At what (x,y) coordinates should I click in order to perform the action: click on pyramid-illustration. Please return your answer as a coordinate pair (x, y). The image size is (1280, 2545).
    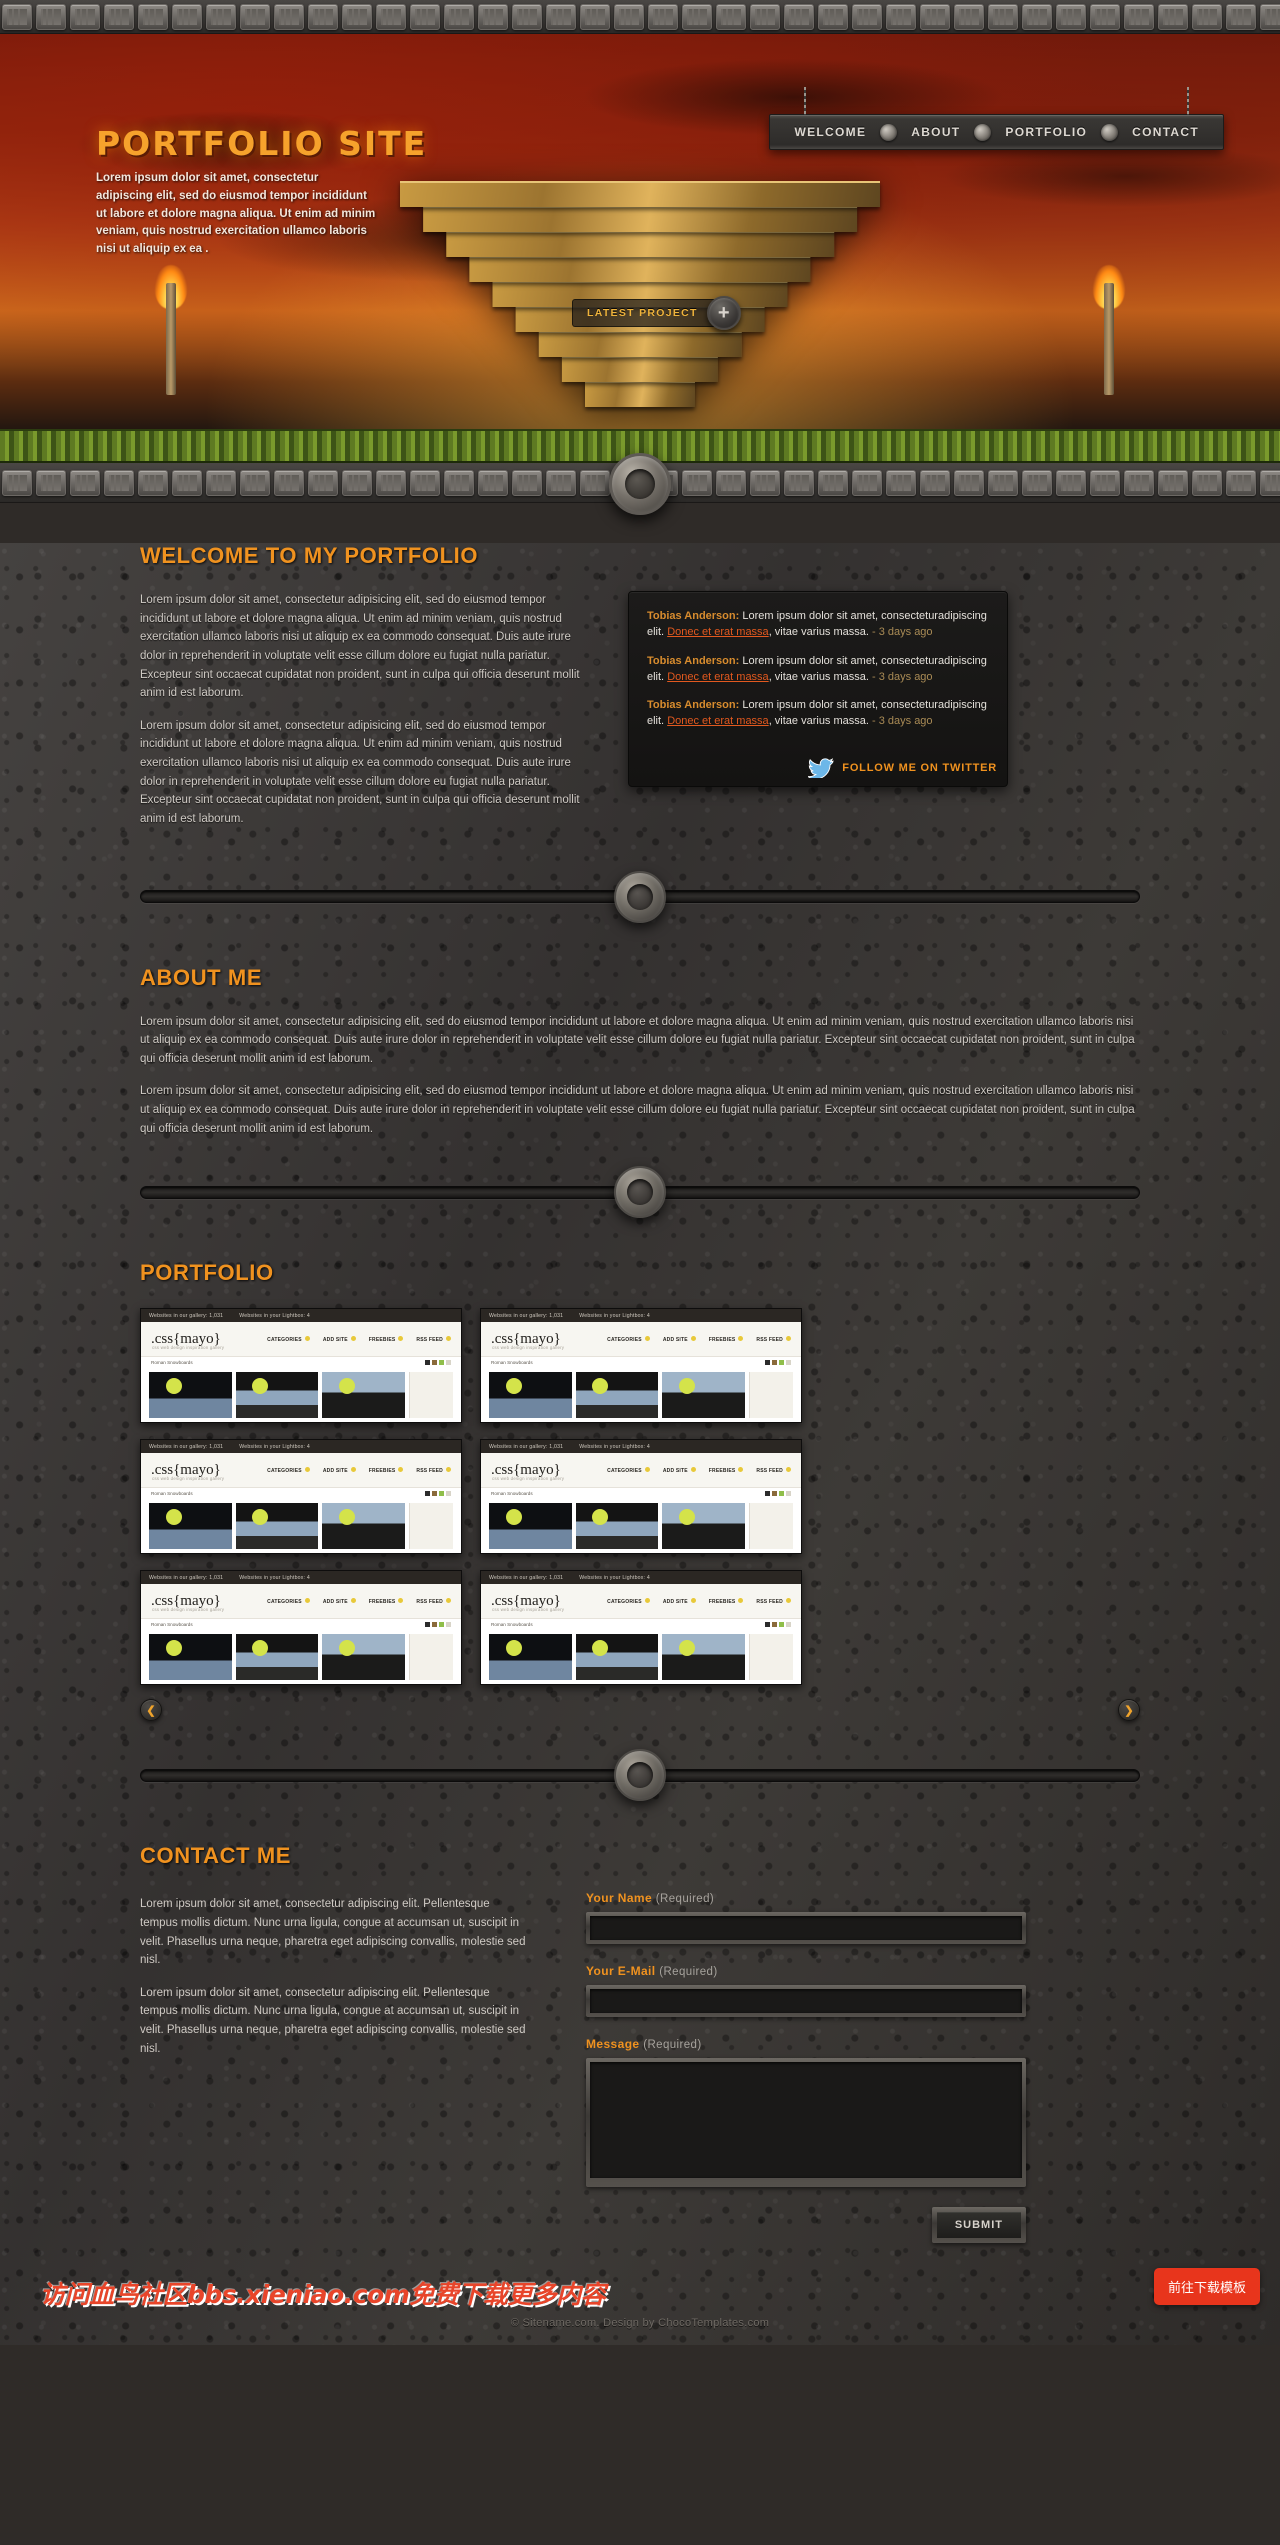
    Looking at the image, I should click on (640, 282).